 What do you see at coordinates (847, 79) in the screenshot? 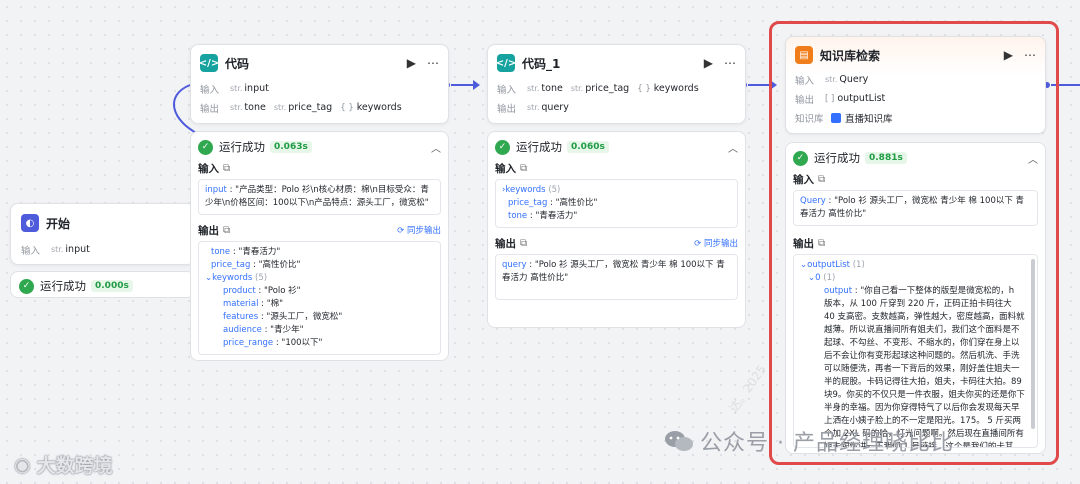
I see `param-chip: str. Query` at bounding box center [847, 79].